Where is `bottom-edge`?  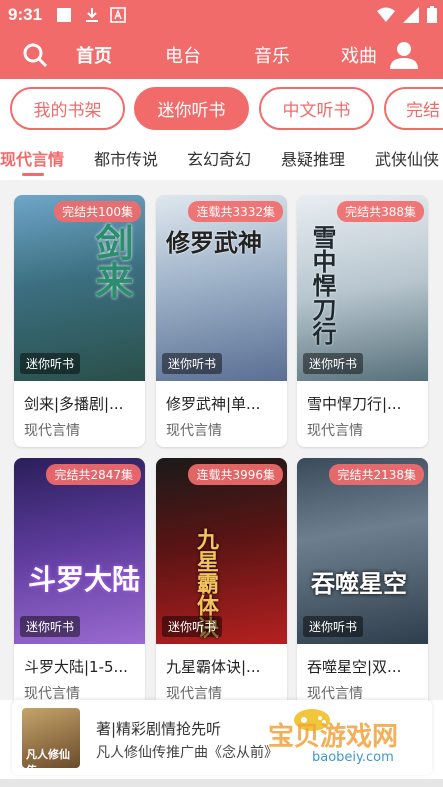 bottom-edge is located at coordinates (221, 783).